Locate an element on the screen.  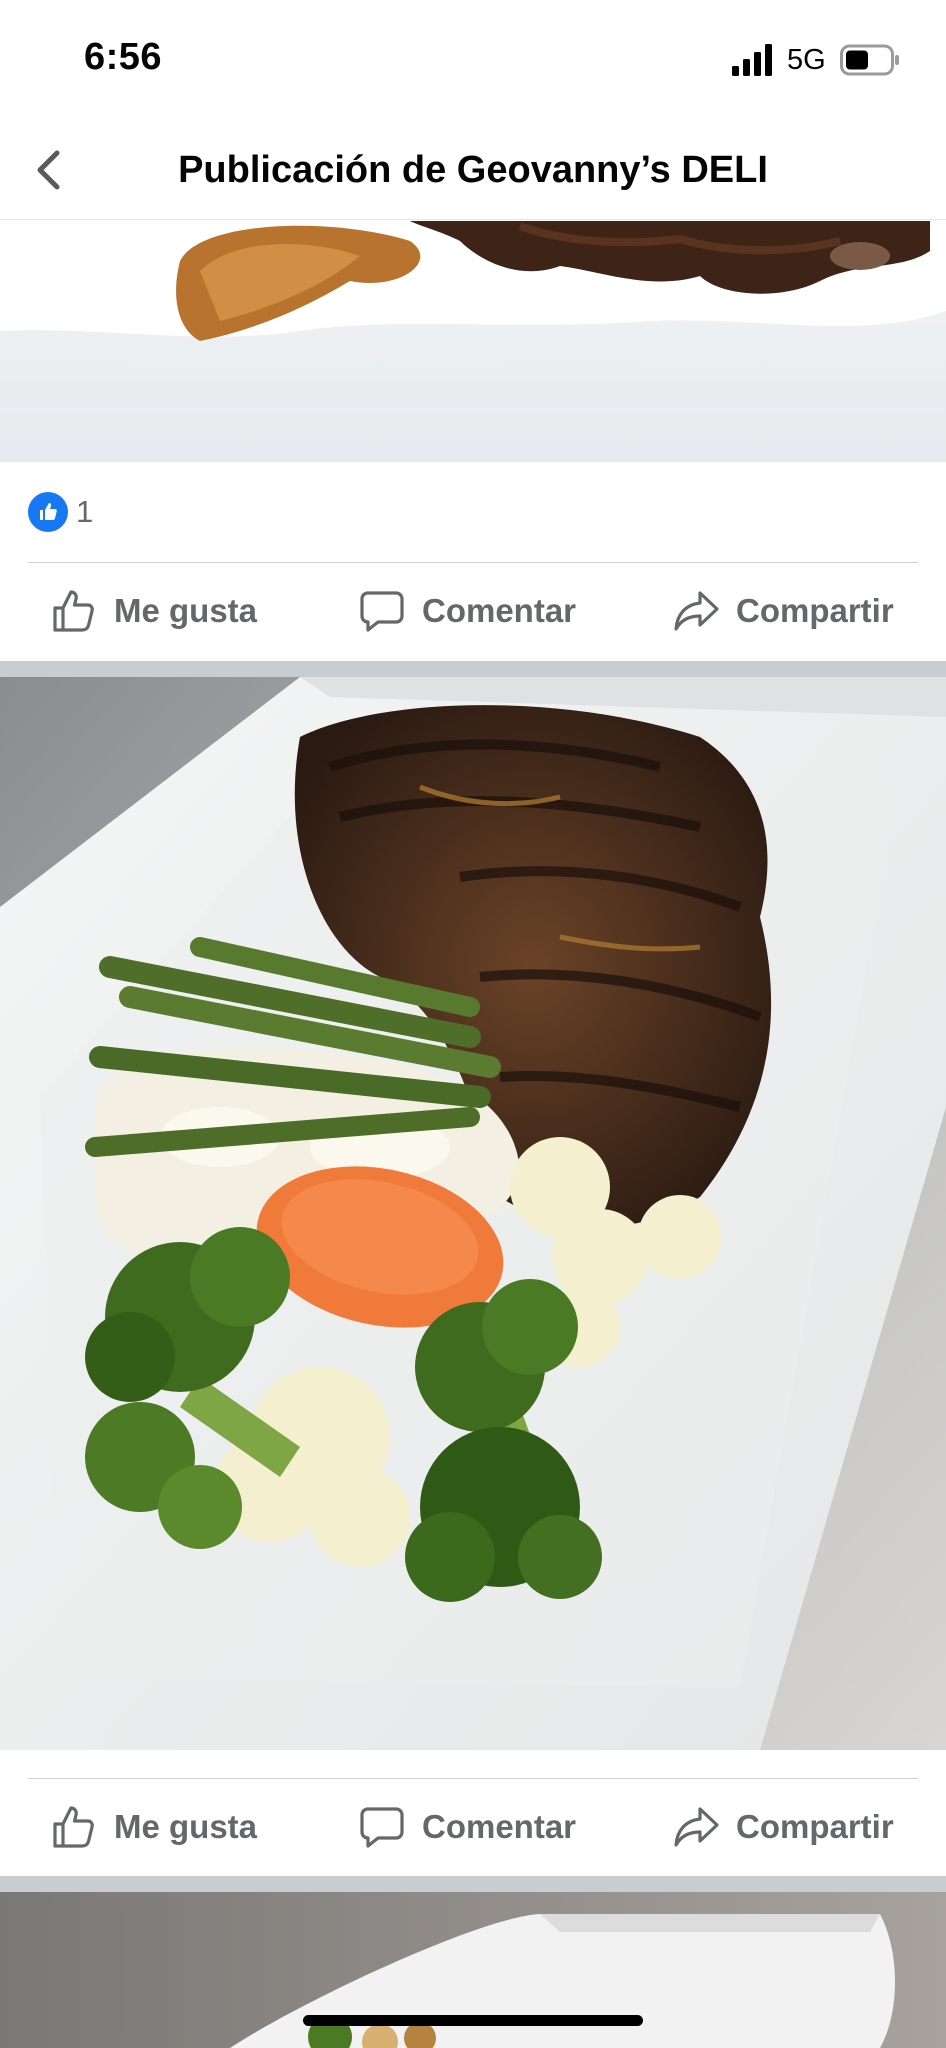
network-label: 5G is located at coordinates (806, 60).